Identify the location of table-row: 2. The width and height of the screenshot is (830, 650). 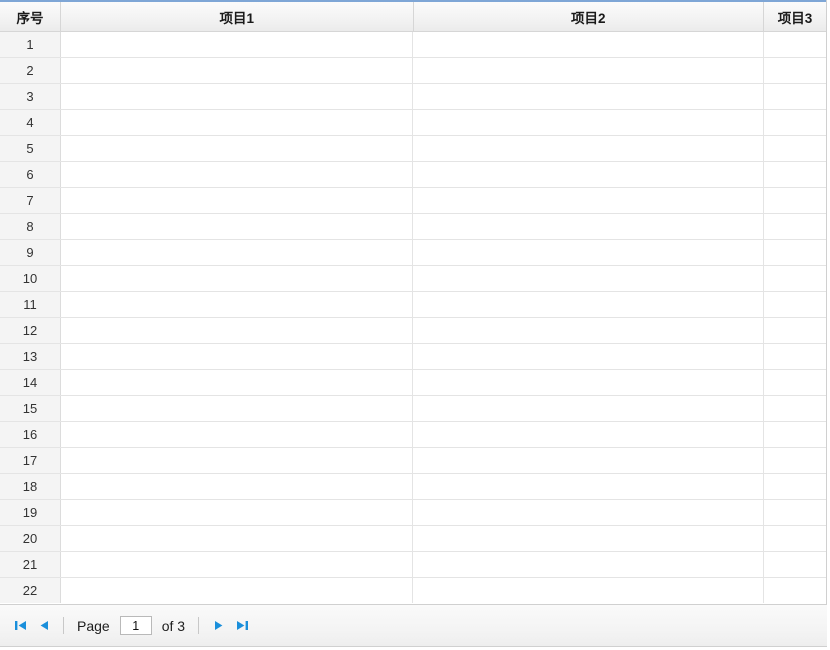
(413, 71).